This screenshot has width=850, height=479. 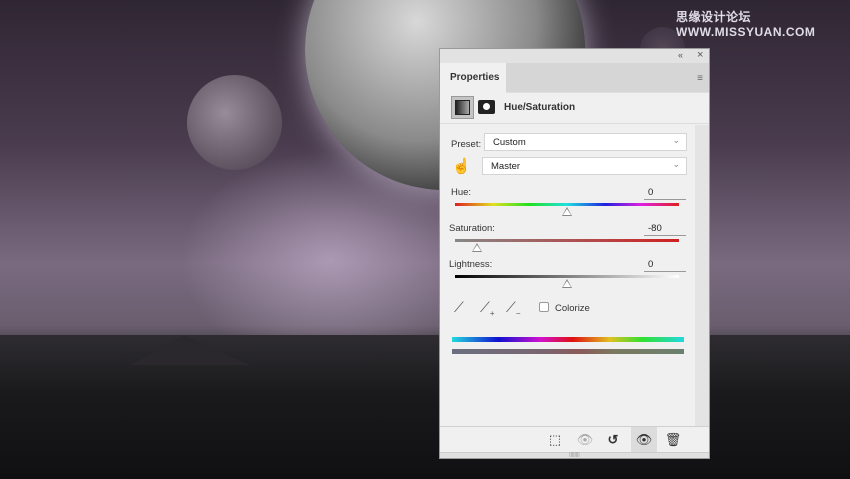 I want to click on panel-footer: ⬚ 👁 ↺ 👁 🗑, so click(x=574, y=439).